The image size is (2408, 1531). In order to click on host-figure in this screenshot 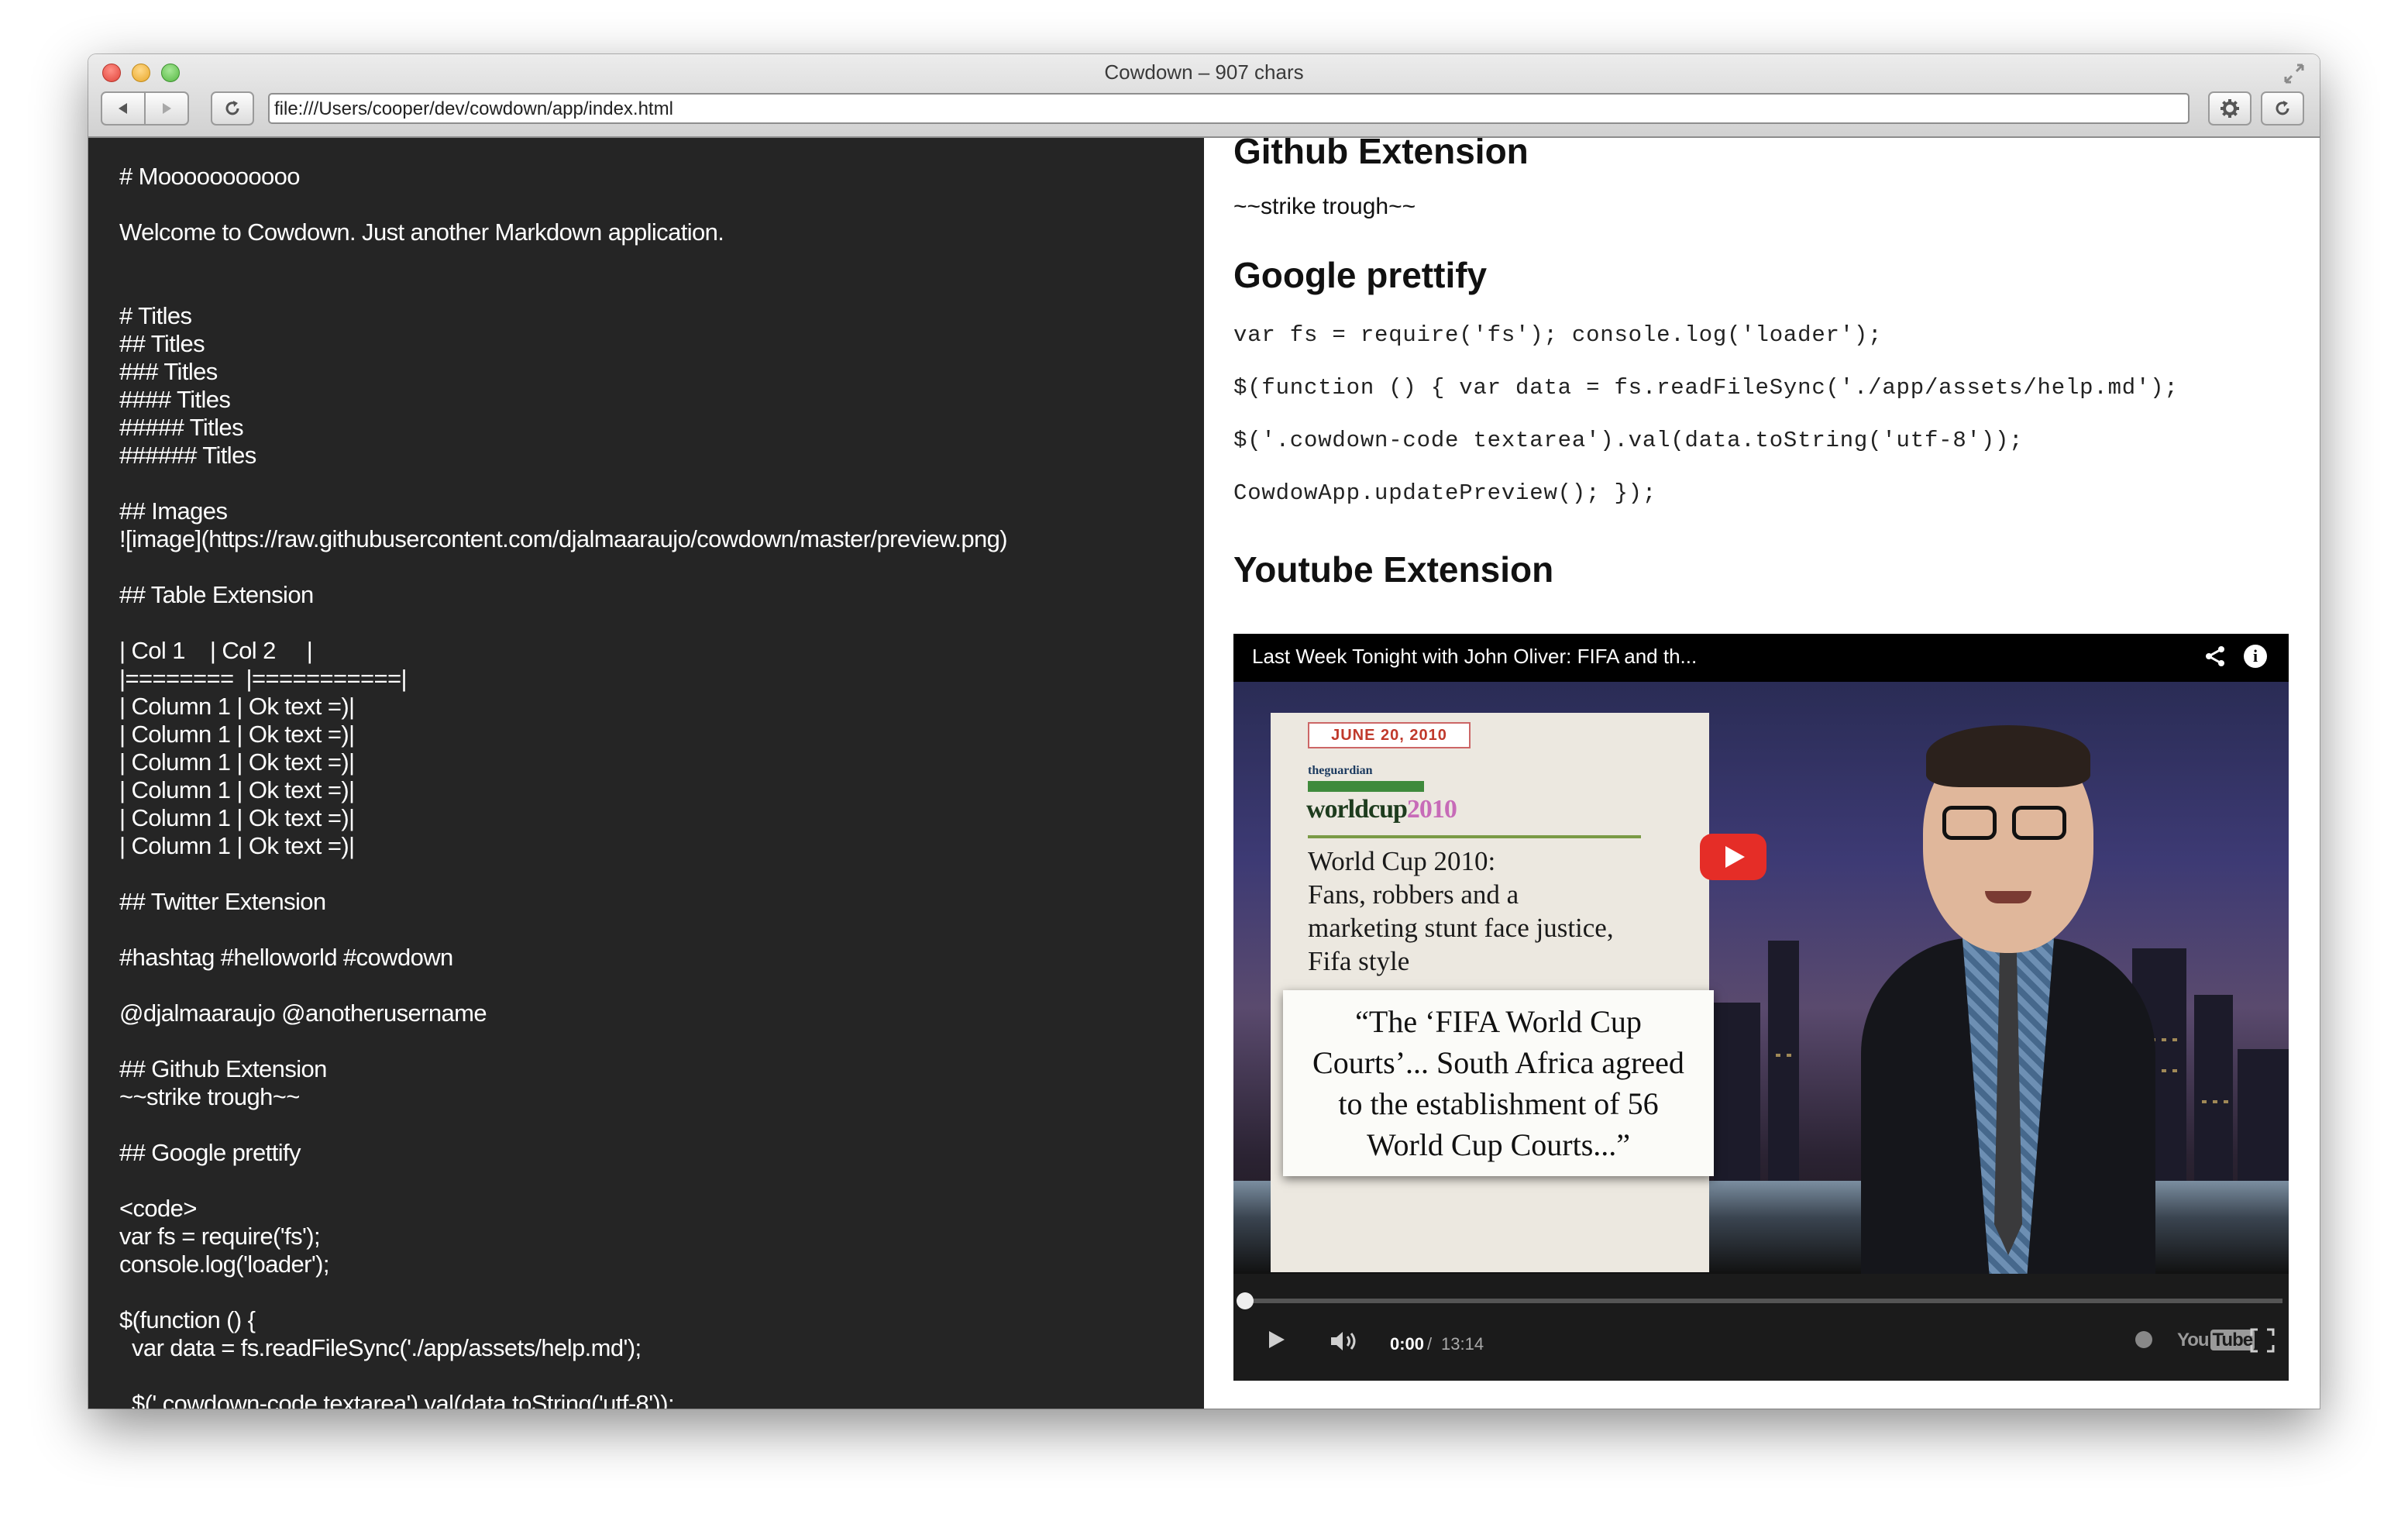, I will do `click(2008, 994)`.